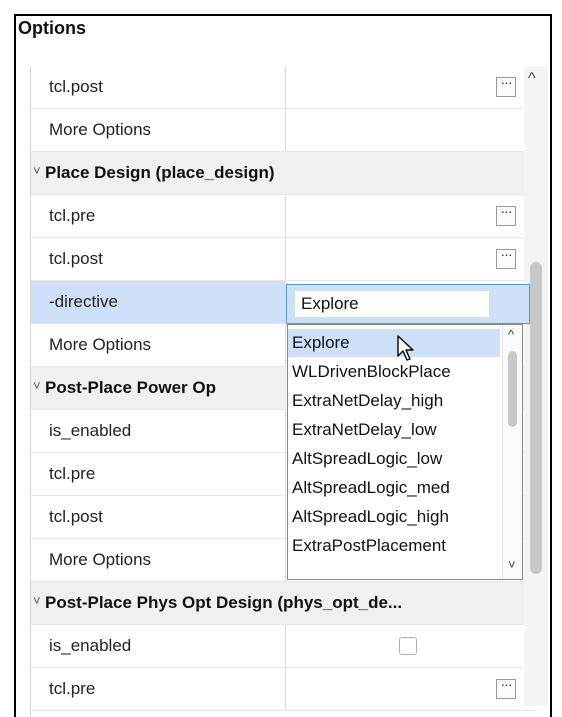  I want to click on dropdown-option: AltSpreadLogic_high, so click(394, 517).